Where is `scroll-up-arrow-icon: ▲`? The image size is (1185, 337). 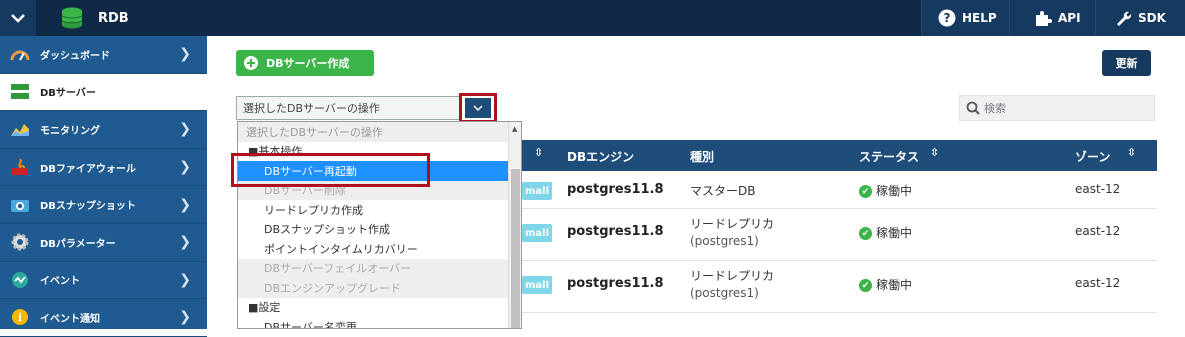 scroll-up-arrow-icon: ▲ is located at coordinates (514, 129).